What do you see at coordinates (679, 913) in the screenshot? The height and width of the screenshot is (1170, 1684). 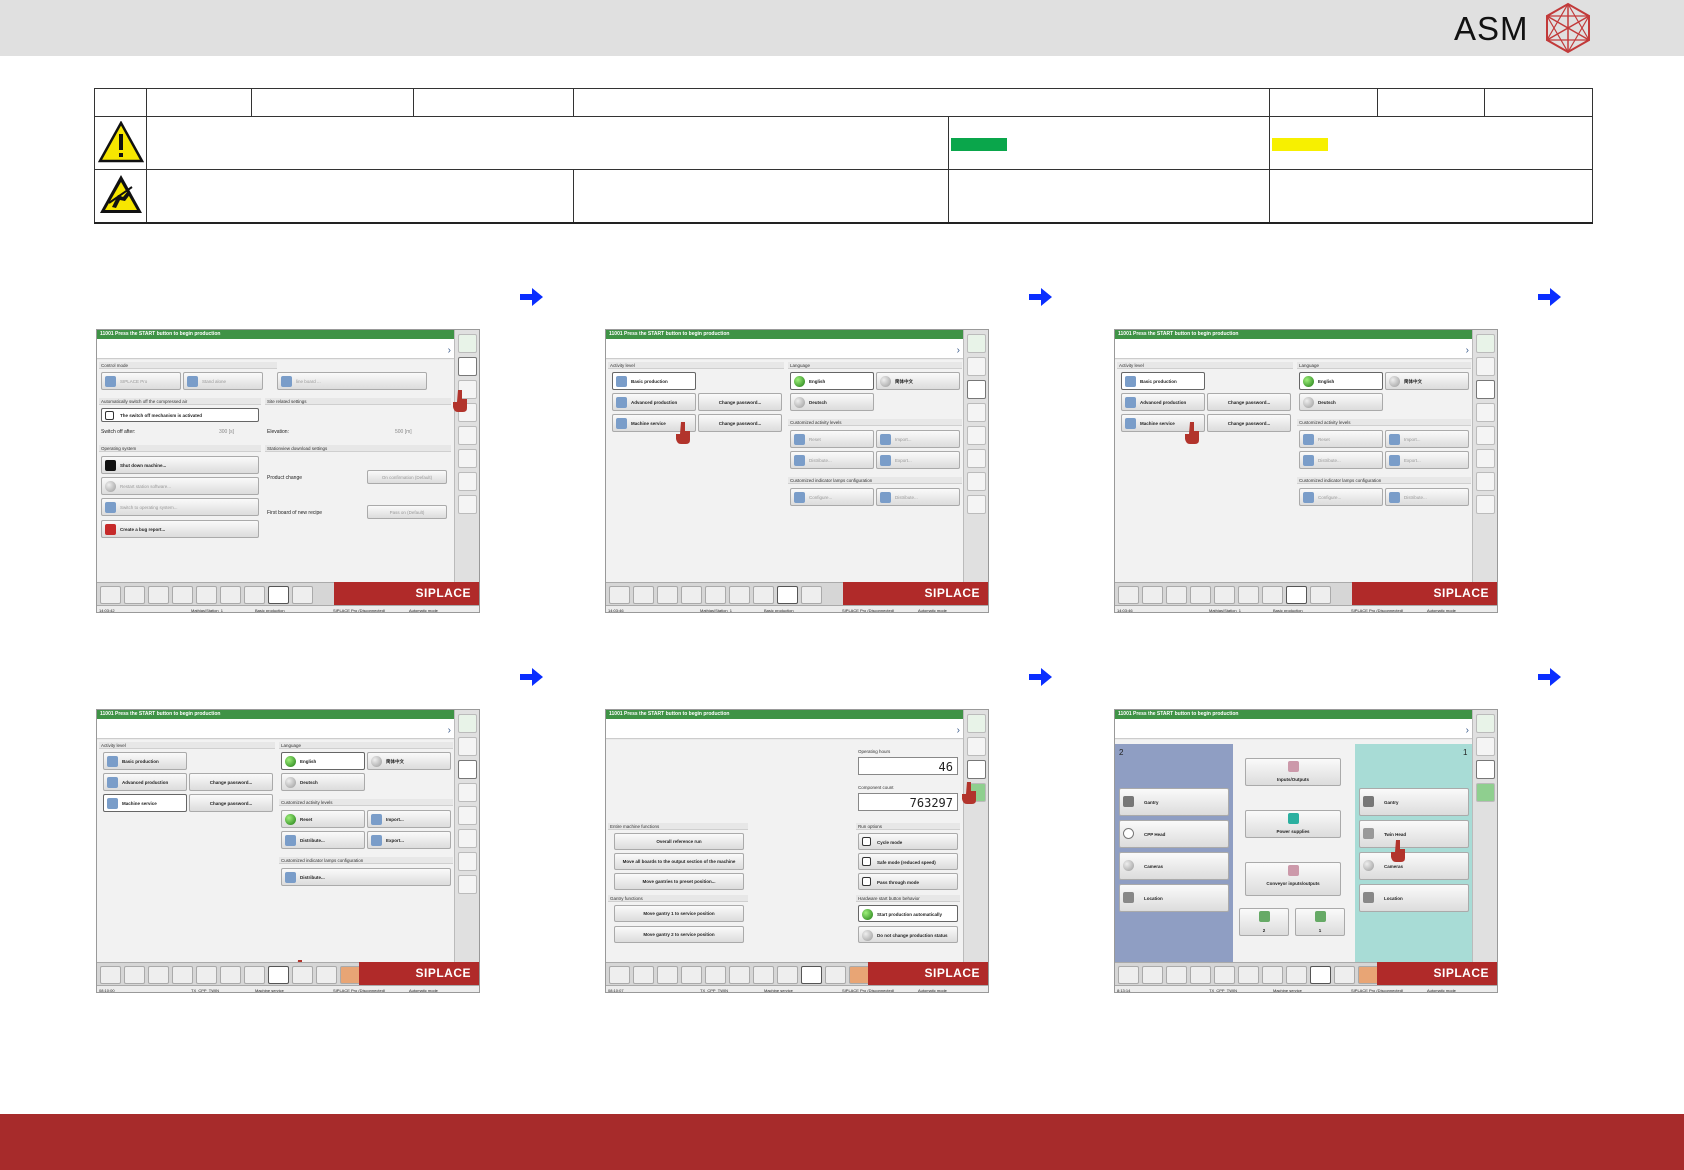 I see `gantry1-service-button: Move gantry 1 to service position` at bounding box center [679, 913].